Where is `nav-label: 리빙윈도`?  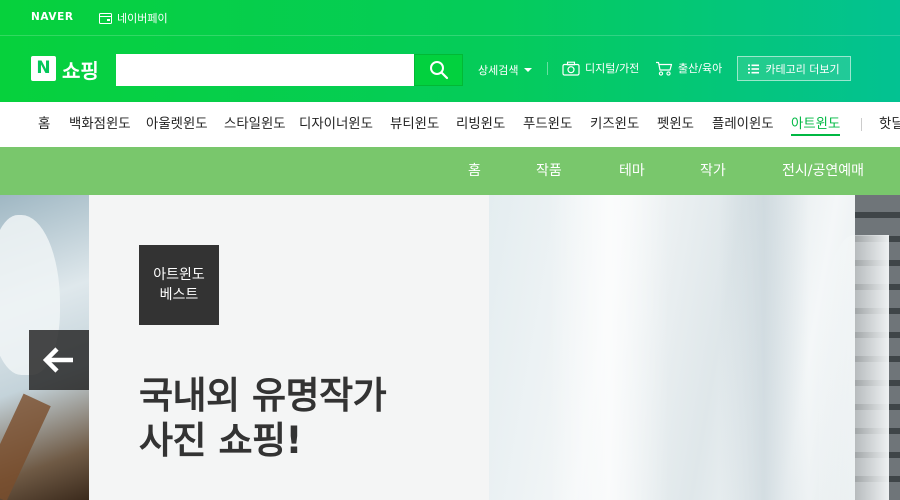 nav-label: 리빙윈도 is located at coordinates (481, 124).